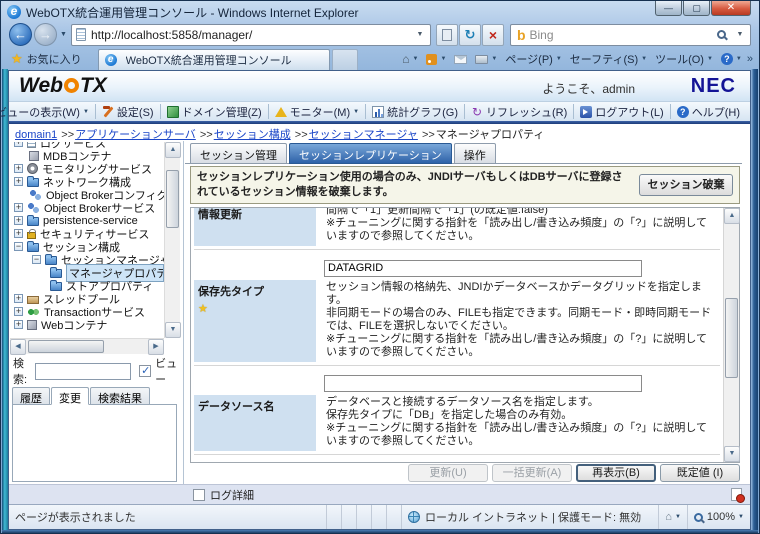 This screenshot has width=760, height=534. Describe the element at coordinates (668, 8) in the screenshot. I see `minimize-button: —` at that location.